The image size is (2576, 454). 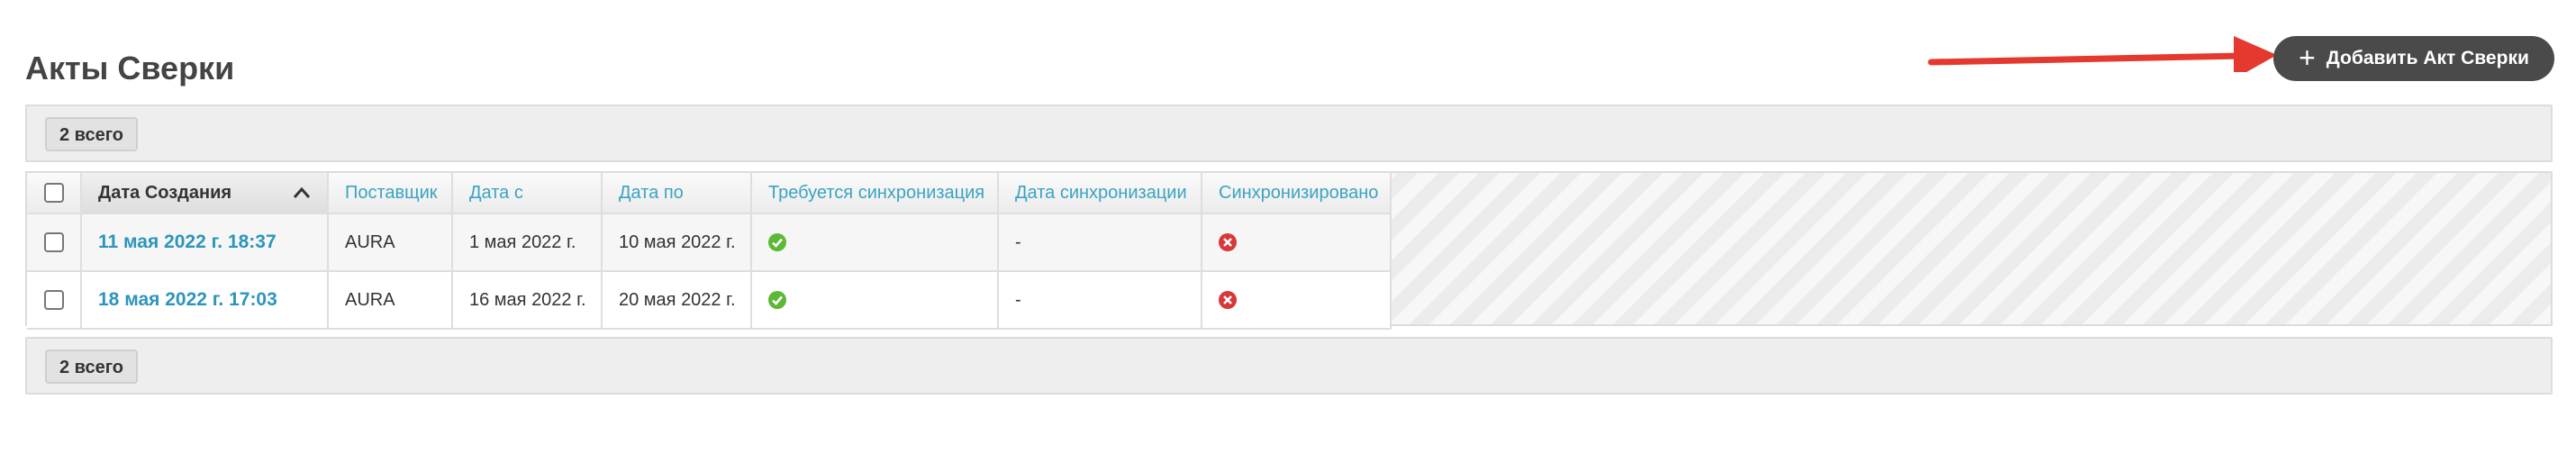 I want to click on sort-ascending-icon, so click(x=302, y=192).